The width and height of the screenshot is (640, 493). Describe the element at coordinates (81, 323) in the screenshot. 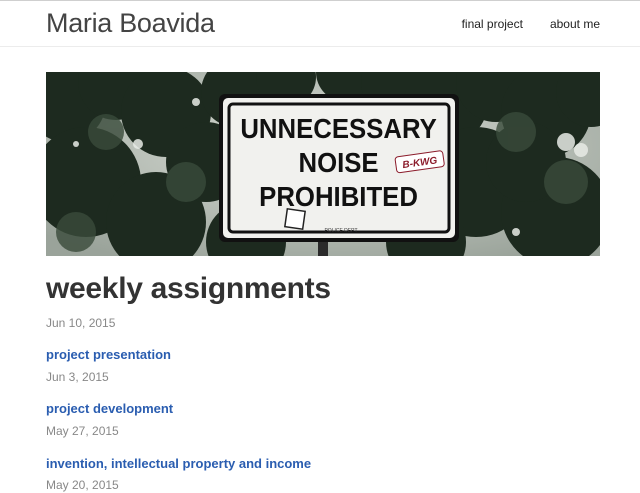

I see `heading-date: Jun 10, 2015` at that location.